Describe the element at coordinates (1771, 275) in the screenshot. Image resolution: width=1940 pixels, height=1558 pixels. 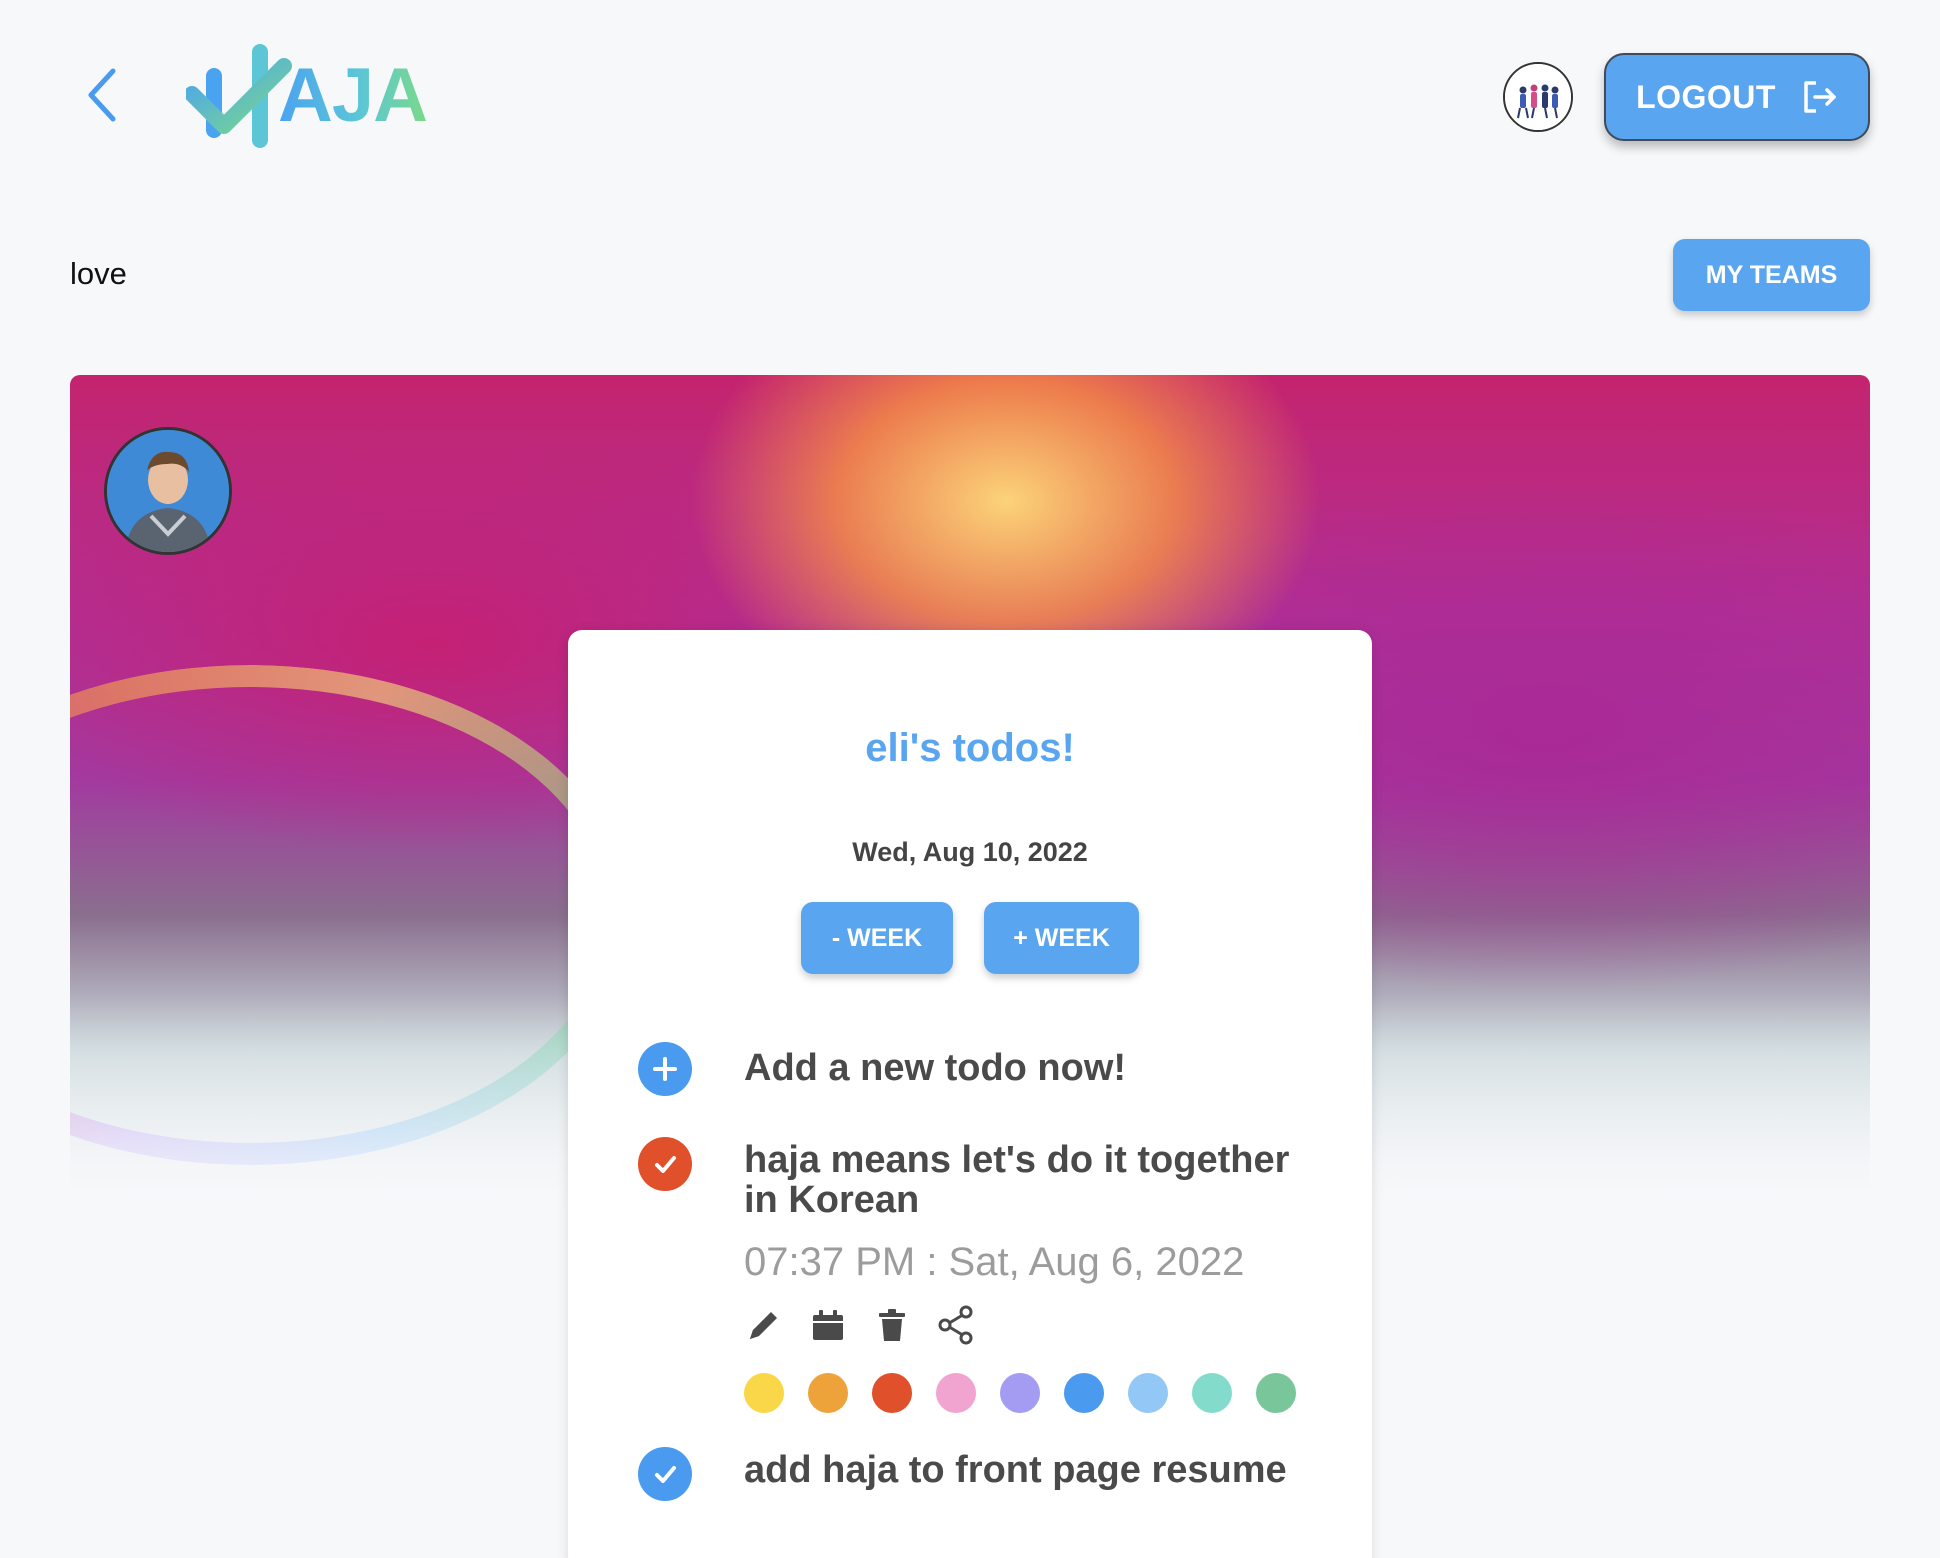
I see `my-teams-button: MY TEAMS` at that location.